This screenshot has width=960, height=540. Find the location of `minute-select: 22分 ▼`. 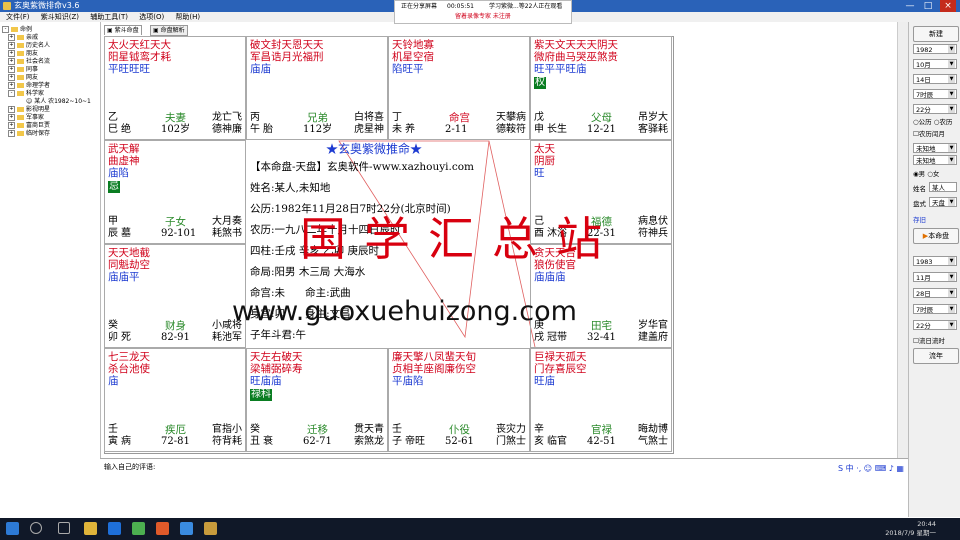

minute-select: 22分 ▼ is located at coordinates (935, 109).